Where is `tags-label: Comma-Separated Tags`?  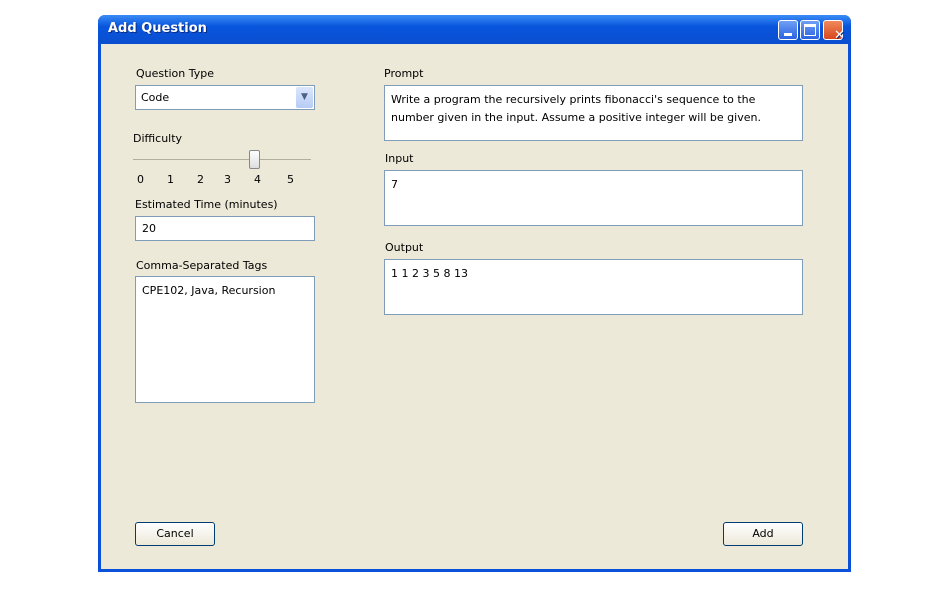 tags-label: Comma-Separated Tags is located at coordinates (202, 265).